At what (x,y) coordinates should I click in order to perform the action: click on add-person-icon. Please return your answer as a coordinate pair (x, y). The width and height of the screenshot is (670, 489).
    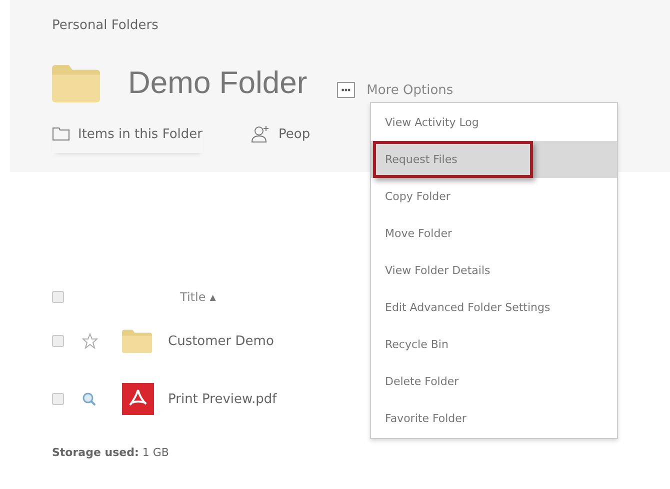
    Looking at the image, I should click on (260, 134).